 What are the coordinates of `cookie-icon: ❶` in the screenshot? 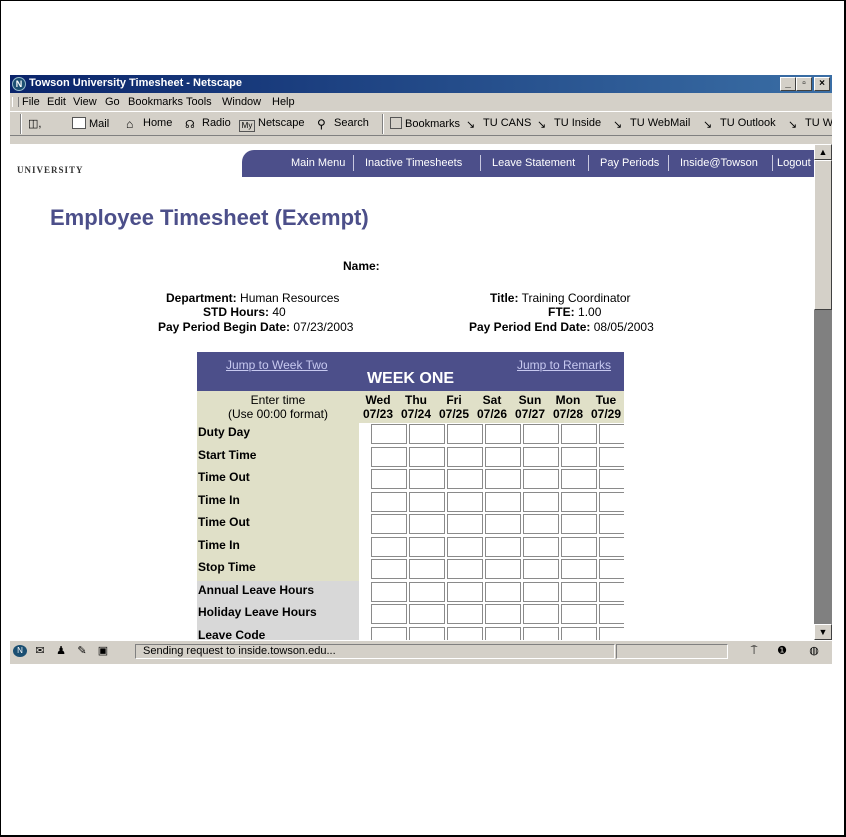 It's located at (782, 651).